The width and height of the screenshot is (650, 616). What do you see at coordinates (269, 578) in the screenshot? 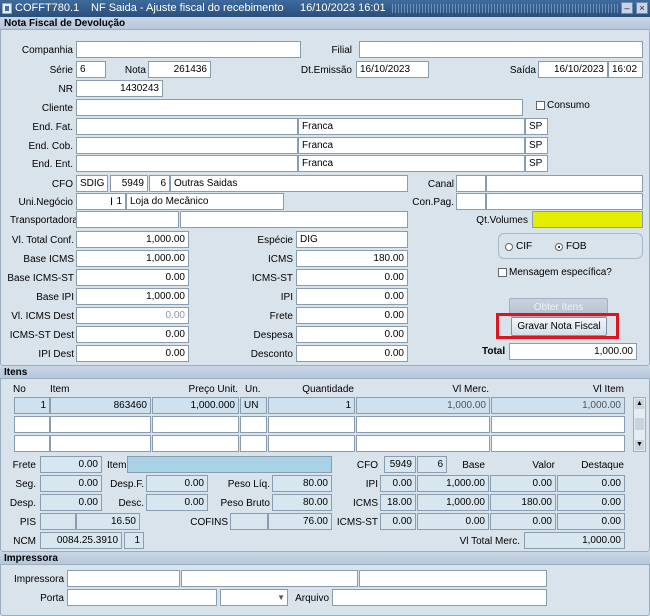
I see `impressora-desc-field` at bounding box center [269, 578].